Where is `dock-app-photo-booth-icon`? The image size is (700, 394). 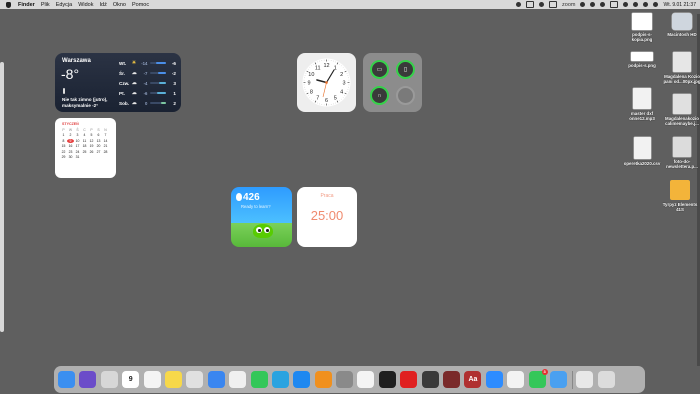 dock-app-photo-booth-icon is located at coordinates (452, 379).